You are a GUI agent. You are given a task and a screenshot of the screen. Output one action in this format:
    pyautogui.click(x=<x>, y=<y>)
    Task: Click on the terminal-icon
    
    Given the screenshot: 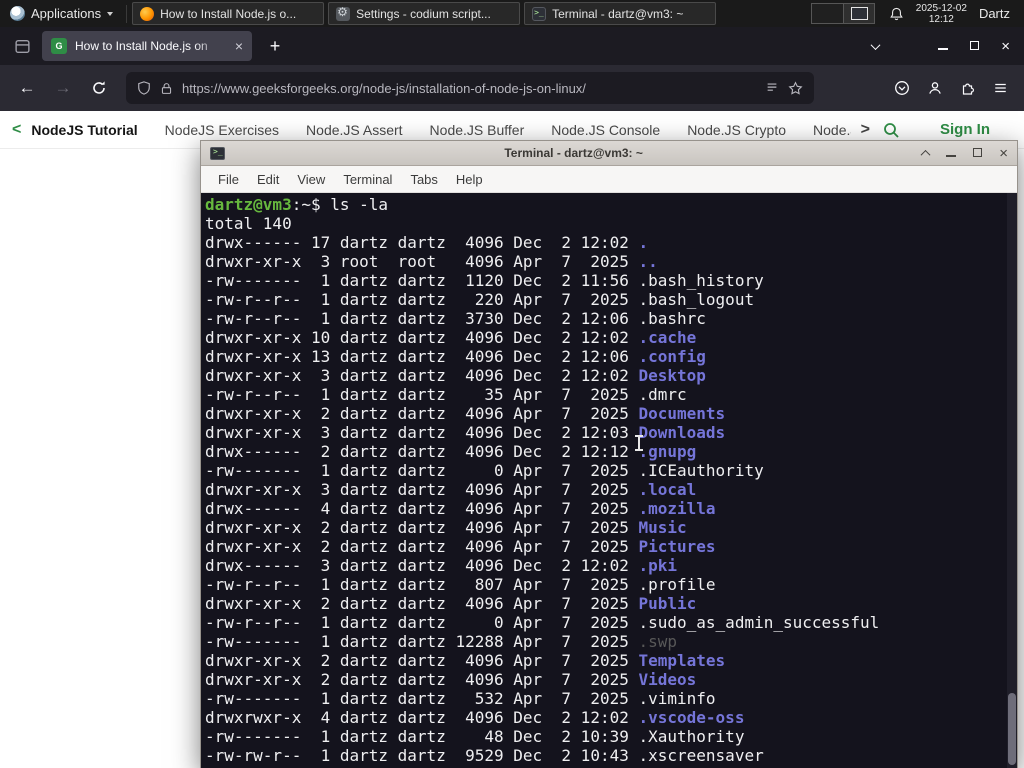 What is the action you would take?
    pyautogui.click(x=539, y=13)
    